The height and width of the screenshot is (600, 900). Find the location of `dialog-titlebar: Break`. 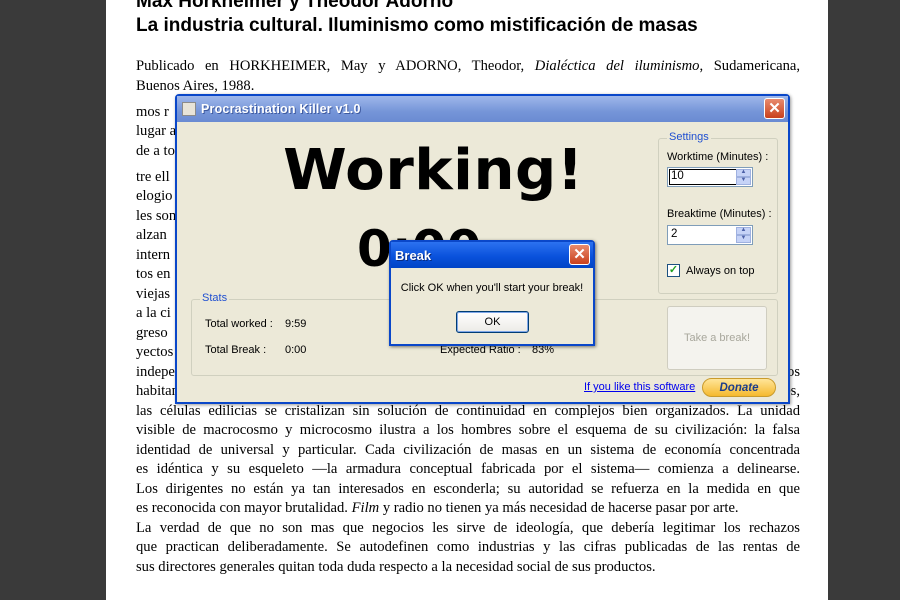

dialog-titlebar: Break is located at coordinates (492, 255).